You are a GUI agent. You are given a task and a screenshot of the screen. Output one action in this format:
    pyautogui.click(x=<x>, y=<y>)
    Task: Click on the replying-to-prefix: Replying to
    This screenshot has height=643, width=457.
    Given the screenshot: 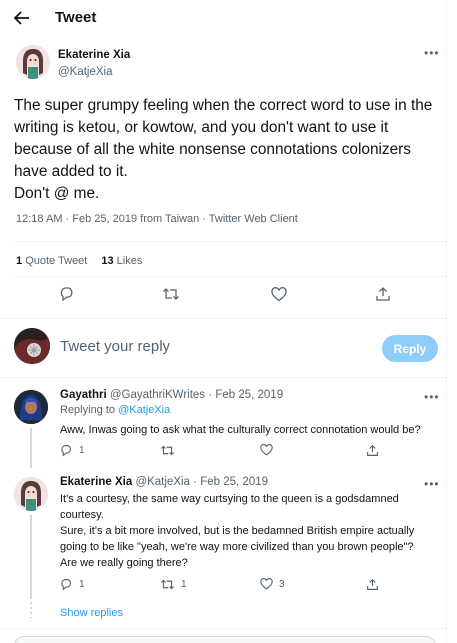 What is the action you would take?
    pyautogui.click(x=88, y=410)
    